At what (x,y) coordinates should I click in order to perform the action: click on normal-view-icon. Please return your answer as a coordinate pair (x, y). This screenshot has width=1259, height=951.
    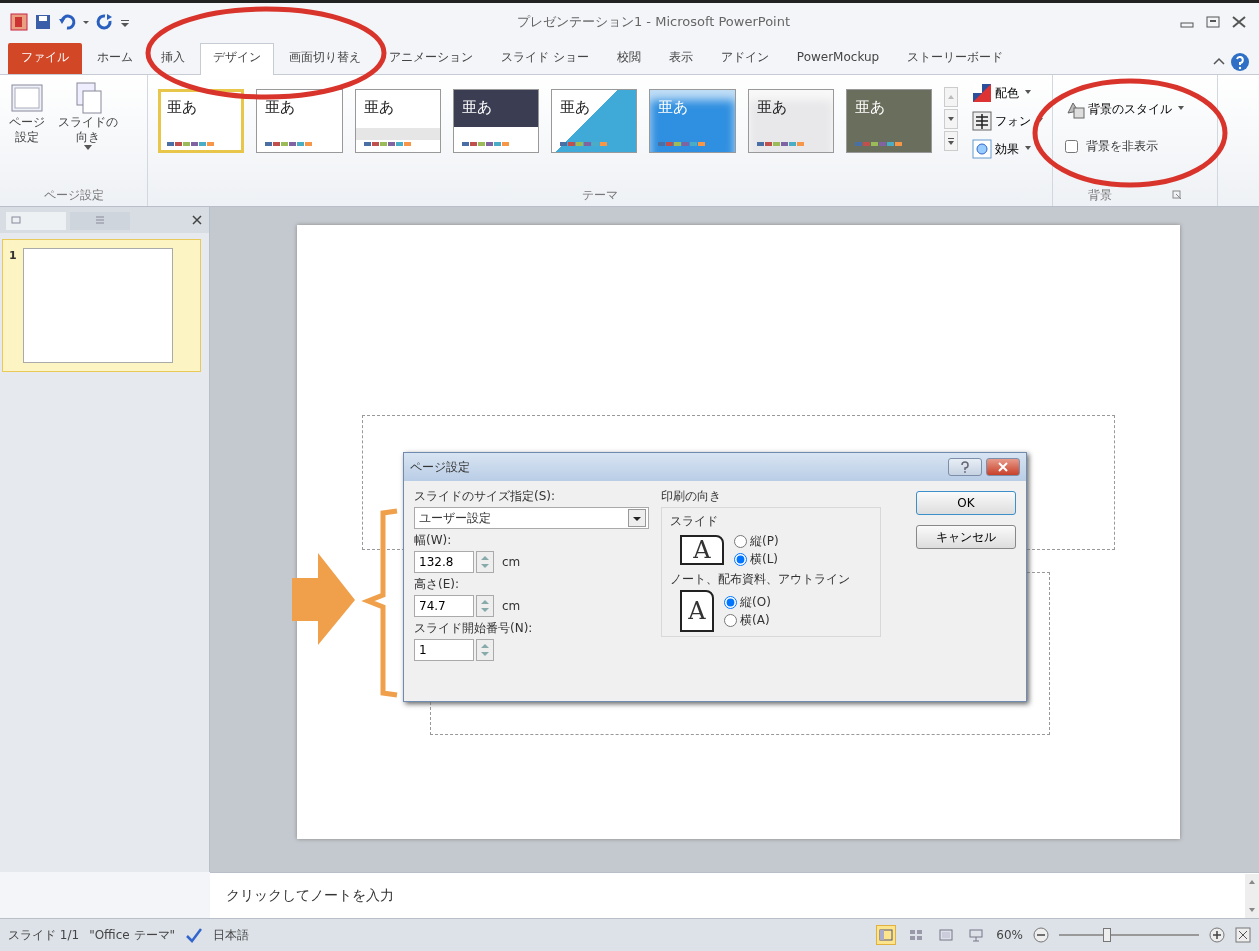
    Looking at the image, I should click on (886, 935).